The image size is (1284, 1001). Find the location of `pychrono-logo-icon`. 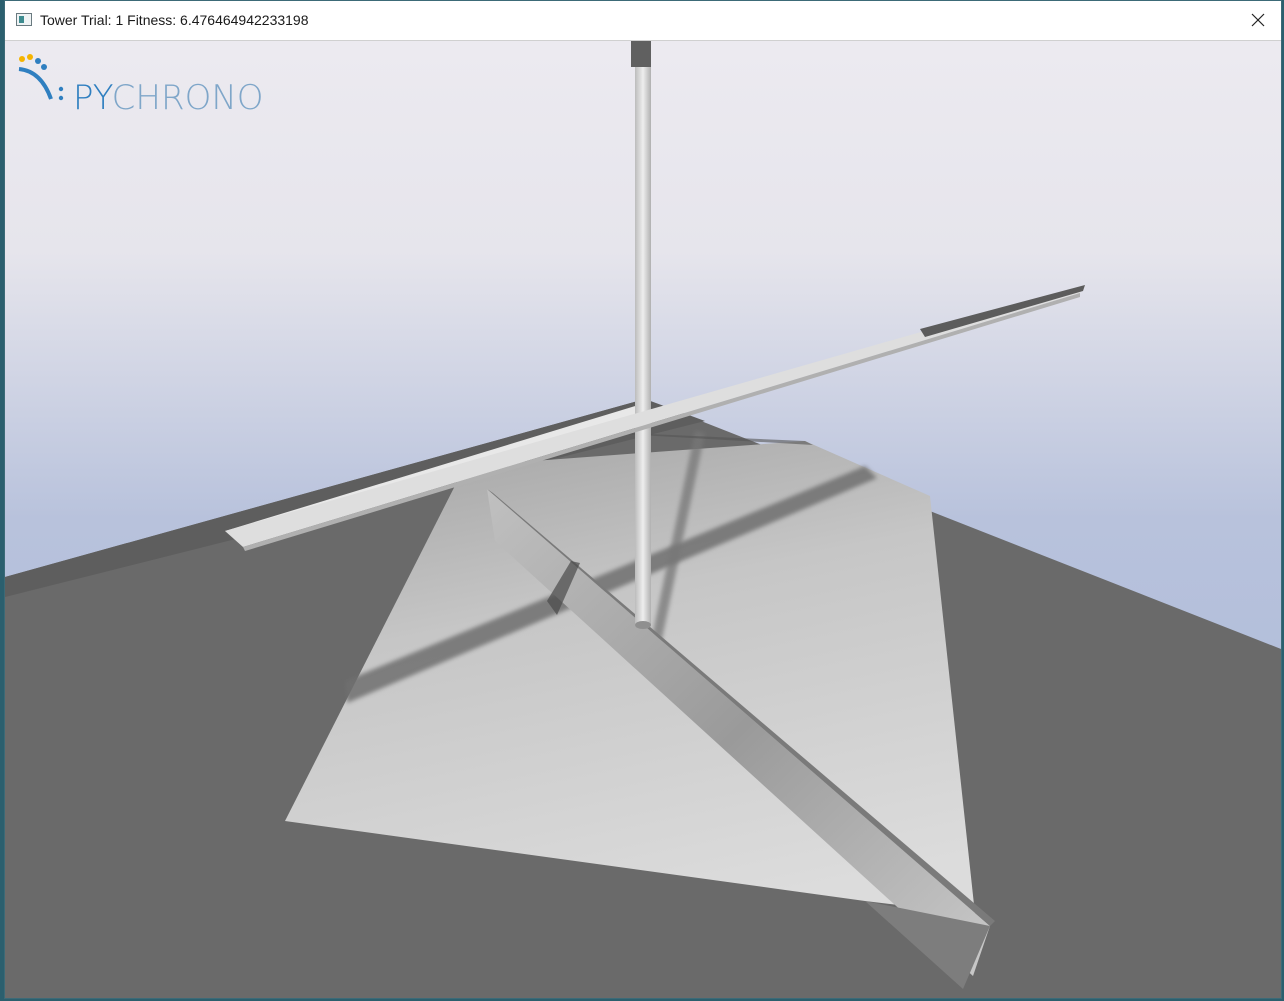

pychrono-logo-icon is located at coordinates (41, 77).